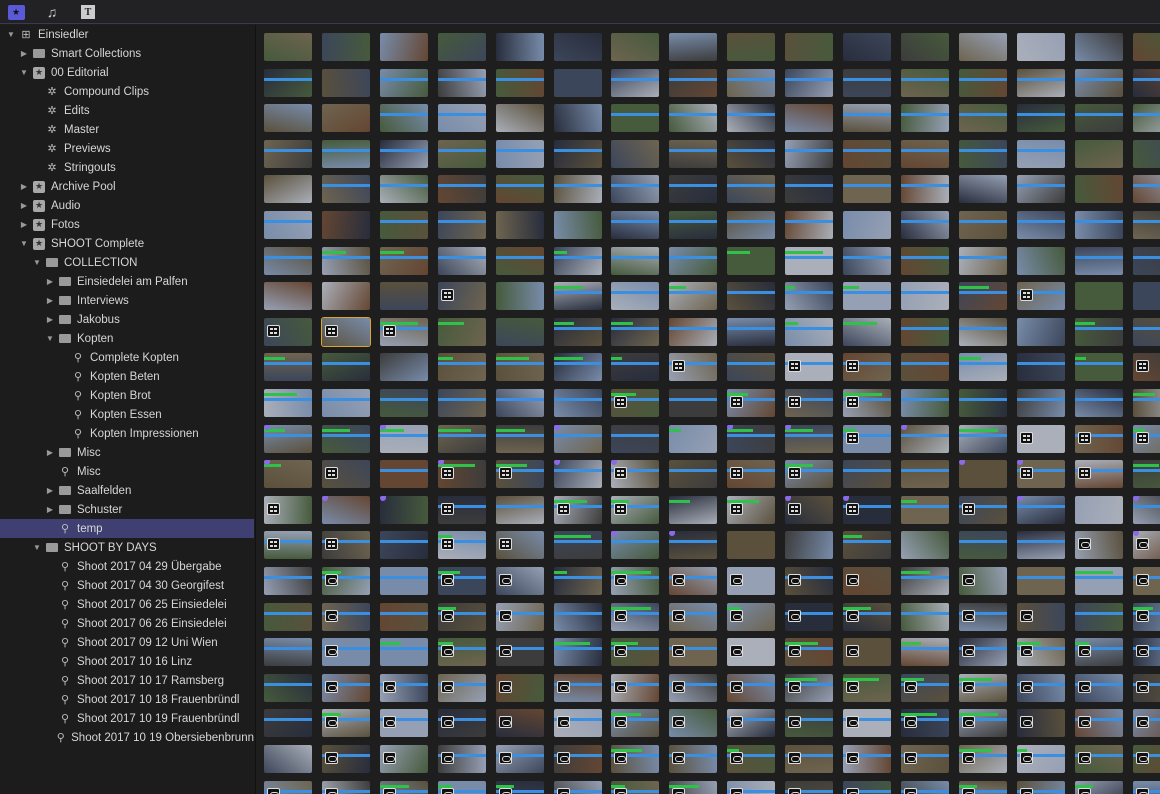 The width and height of the screenshot is (1160, 794). What do you see at coordinates (127, 718) in the screenshot?
I see `sidebar-item: ⚲ Shoot 2017 10 19 Frauenbründl` at bounding box center [127, 718].